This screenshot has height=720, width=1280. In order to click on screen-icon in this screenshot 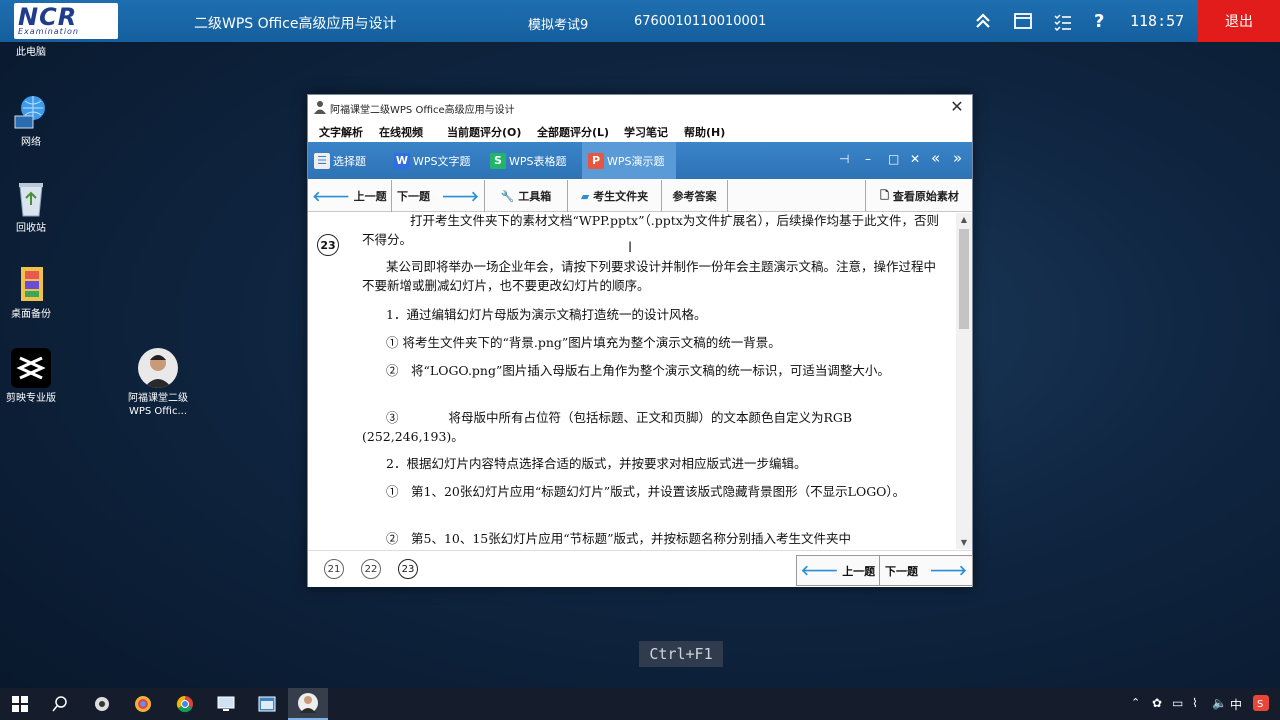, I will do `click(226, 703)`.